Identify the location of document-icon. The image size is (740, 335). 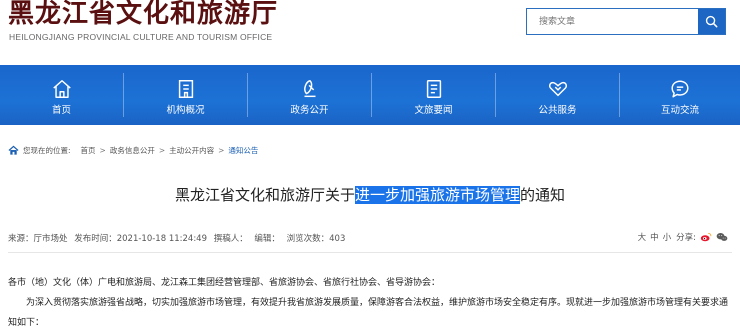
(433, 89).